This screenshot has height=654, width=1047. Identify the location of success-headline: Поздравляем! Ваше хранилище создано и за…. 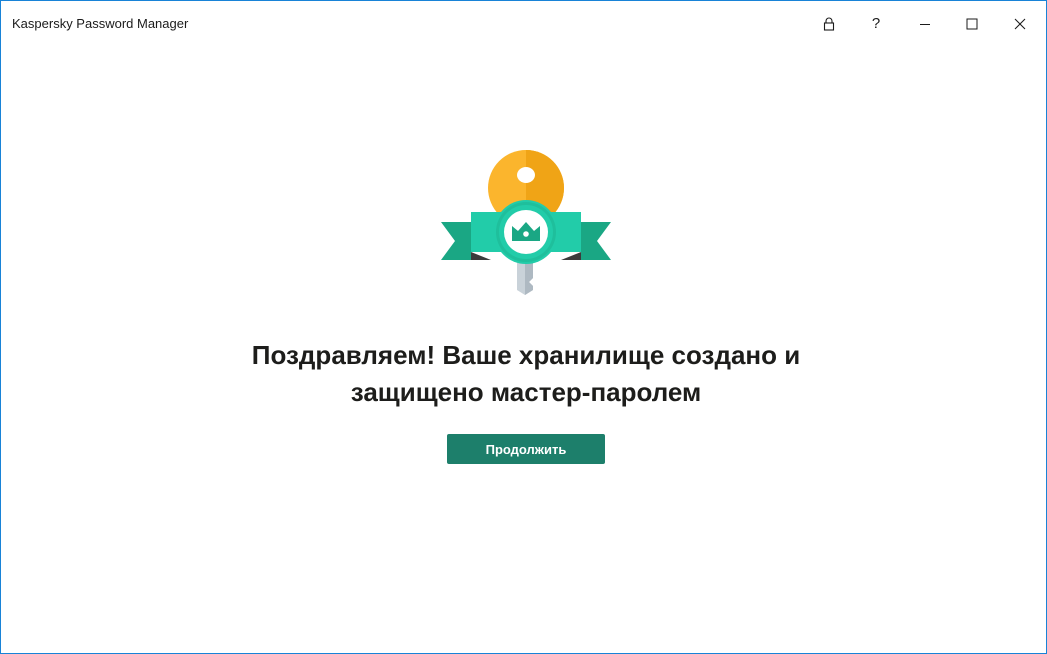
(526, 374).